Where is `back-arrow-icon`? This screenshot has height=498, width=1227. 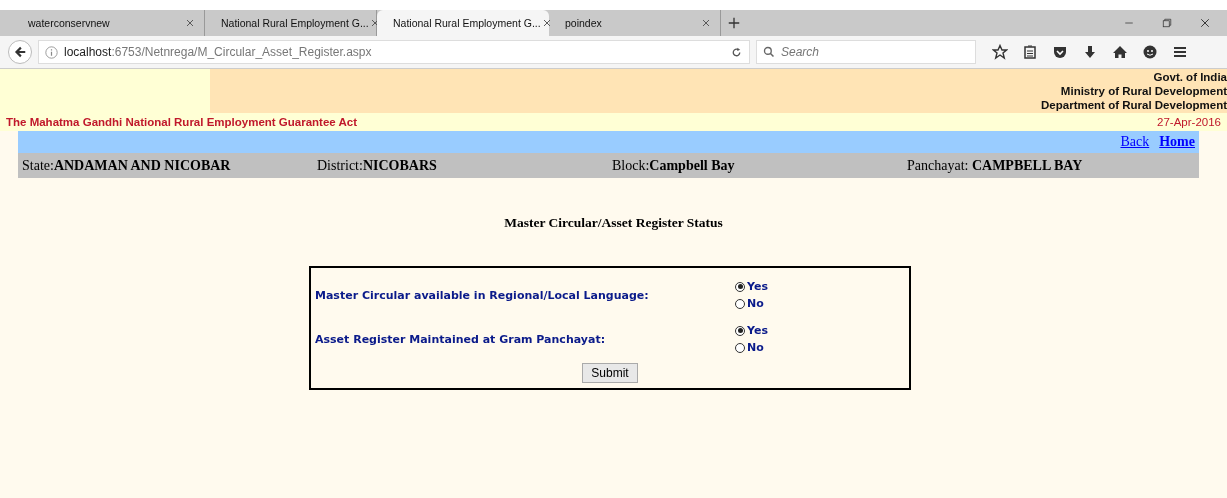 back-arrow-icon is located at coordinates (20, 52).